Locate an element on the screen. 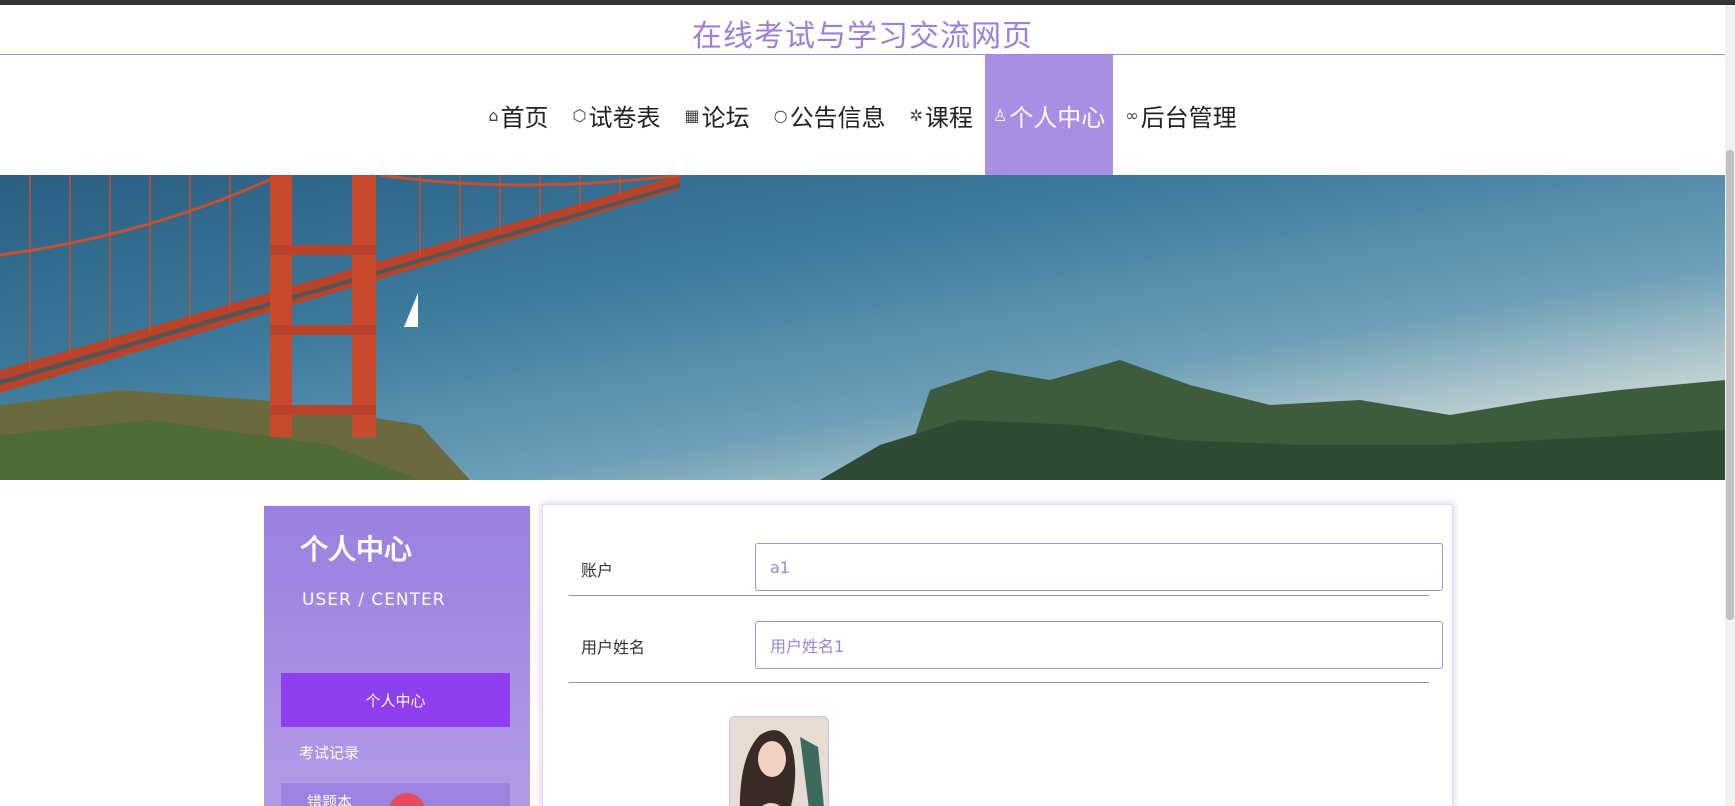 This screenshot has height=806, width=1735. sidebar-item-wrong-questions: 错题本 is located at coordinates (395, 794).